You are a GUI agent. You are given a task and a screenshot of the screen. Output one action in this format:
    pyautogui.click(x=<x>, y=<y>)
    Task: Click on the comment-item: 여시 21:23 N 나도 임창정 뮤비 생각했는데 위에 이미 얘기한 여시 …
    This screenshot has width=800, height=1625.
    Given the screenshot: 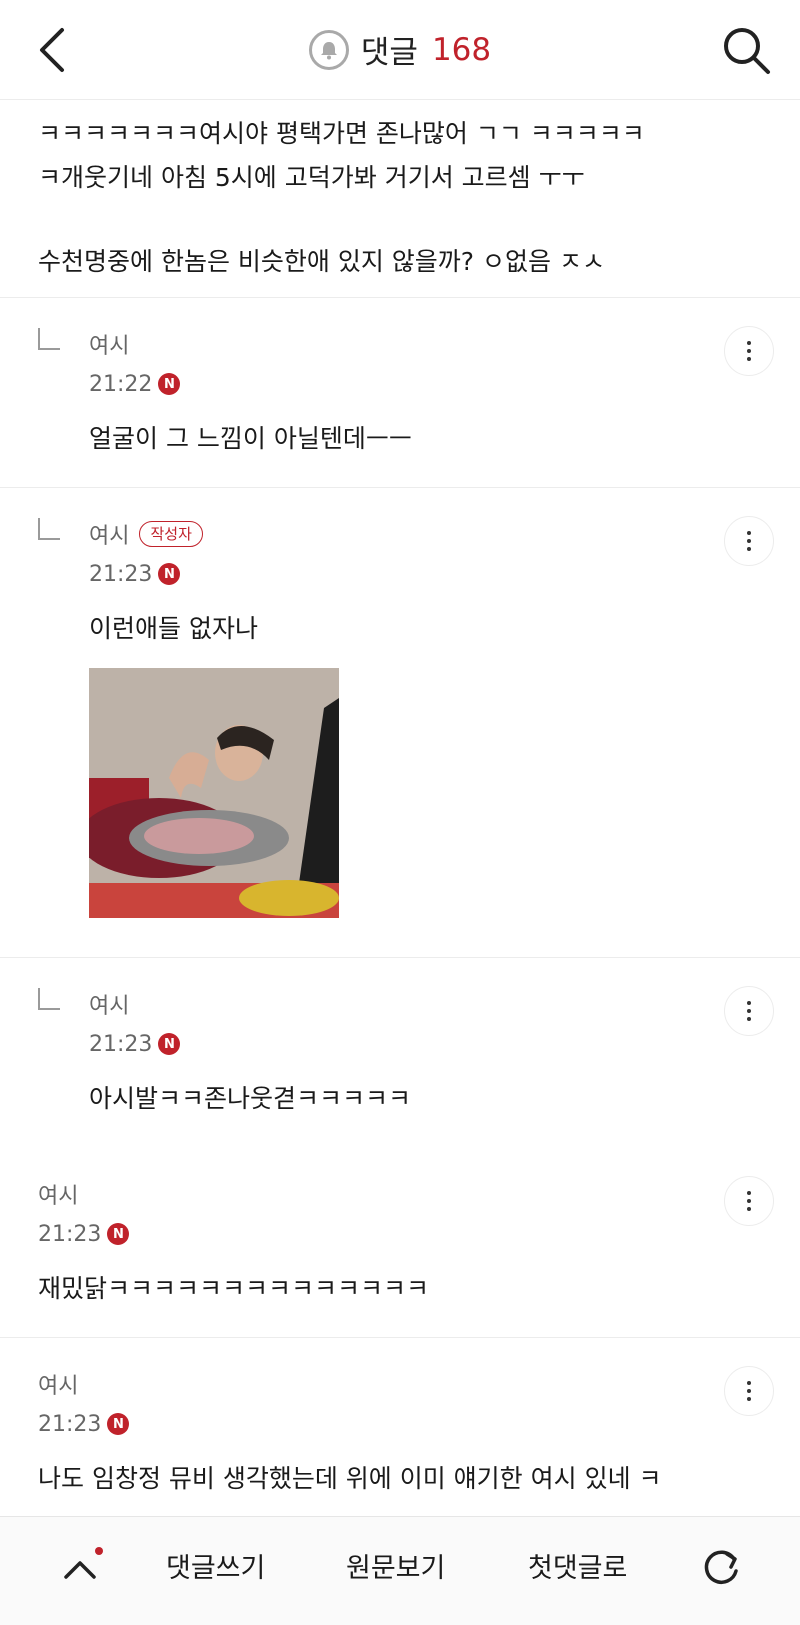 What is the action you would take?
    pyautogui.click(x=400, y=1438)
    